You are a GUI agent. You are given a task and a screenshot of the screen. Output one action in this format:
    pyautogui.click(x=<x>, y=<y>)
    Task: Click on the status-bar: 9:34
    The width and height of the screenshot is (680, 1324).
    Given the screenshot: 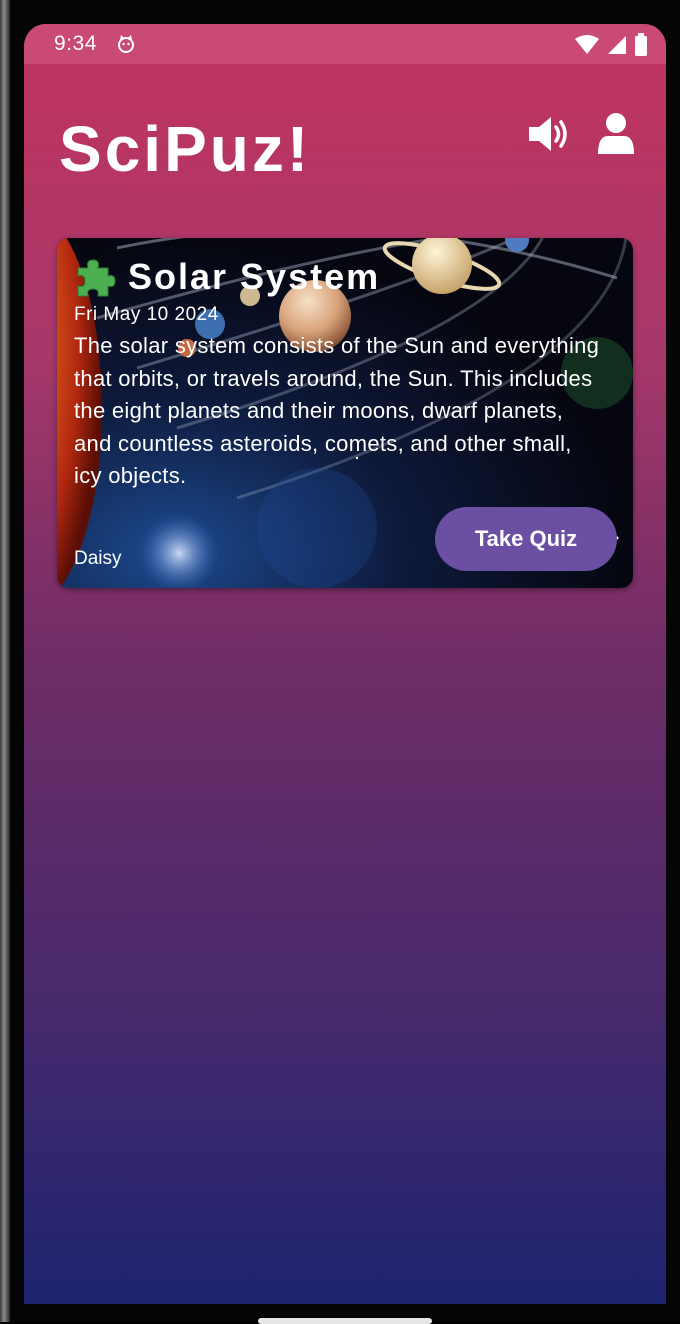 What is the action you would take?
    pyautogui.click(x=345, y=44)
    